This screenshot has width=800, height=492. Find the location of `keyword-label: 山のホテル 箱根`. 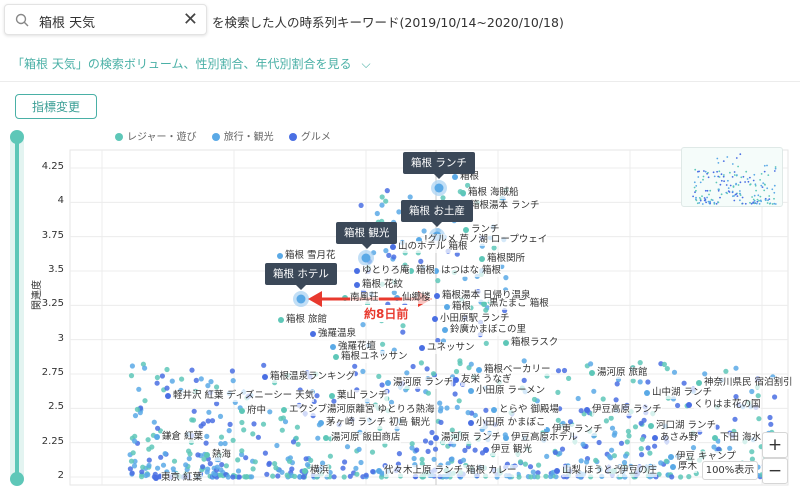

keyword-label: 山のホテル 箱根 is located at coordinates (433, 247).